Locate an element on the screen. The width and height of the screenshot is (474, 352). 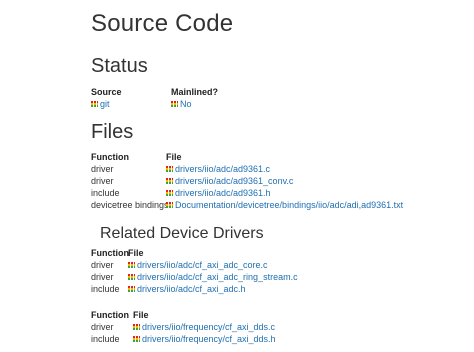
file-link: drivers/iio/adc/ad9361.h is located at coordinates (223, 193).